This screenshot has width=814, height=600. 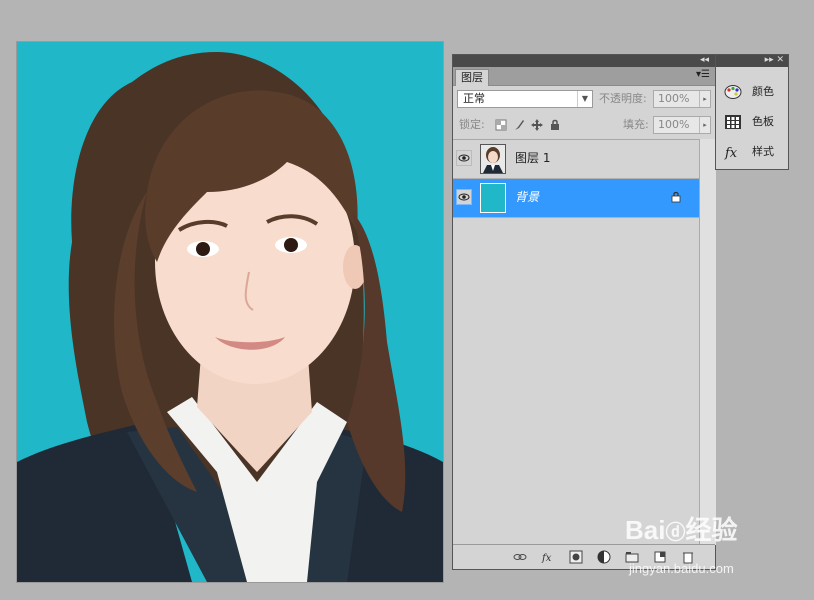 I want to click on fill-input: 100% ▸, so click(x=682, y=125).